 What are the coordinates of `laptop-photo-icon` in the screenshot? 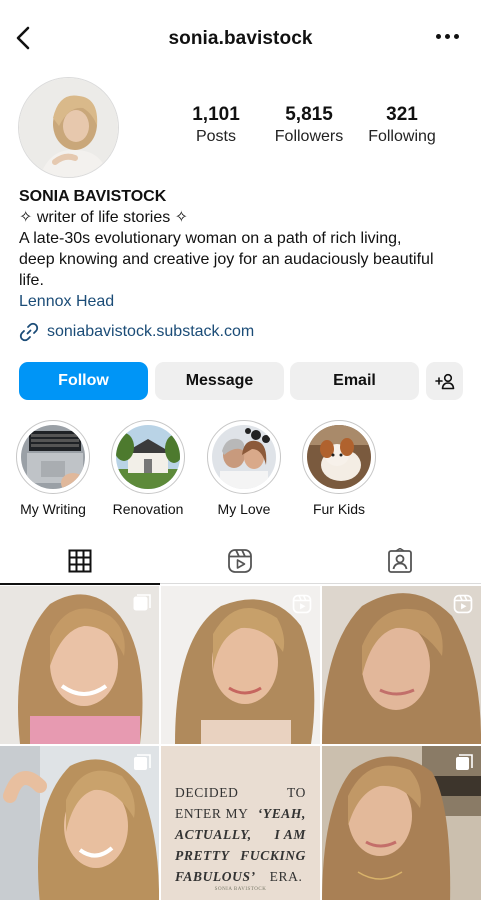 It's located at (53, 457).